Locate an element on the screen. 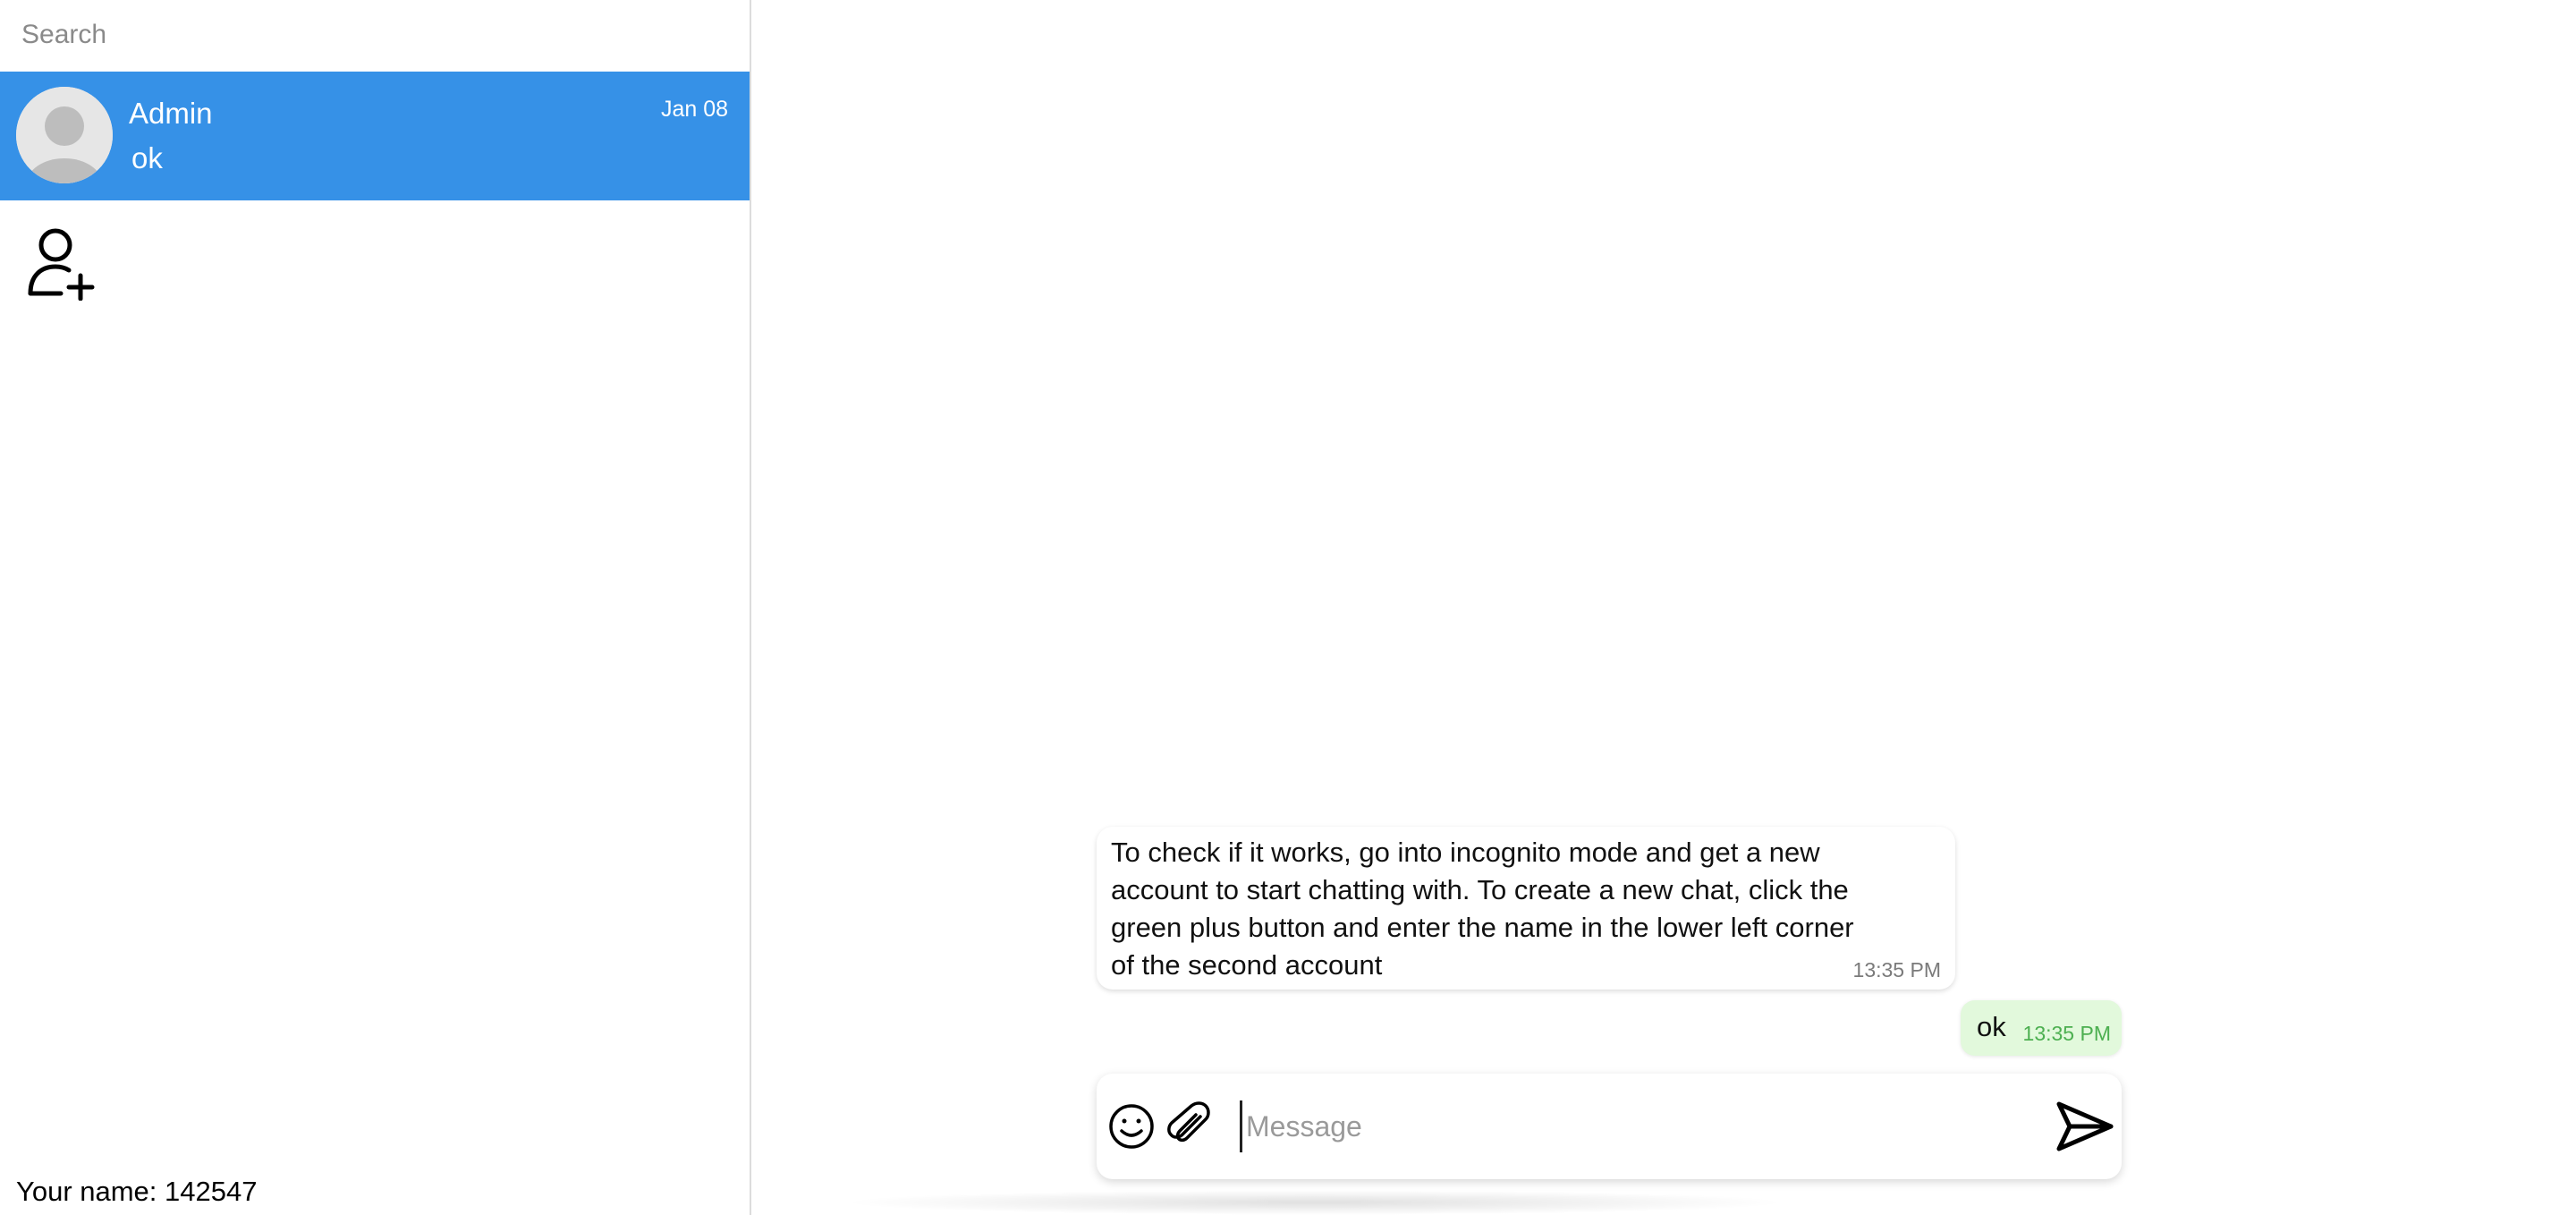  message-input is located at coordinates (1624, 1126).